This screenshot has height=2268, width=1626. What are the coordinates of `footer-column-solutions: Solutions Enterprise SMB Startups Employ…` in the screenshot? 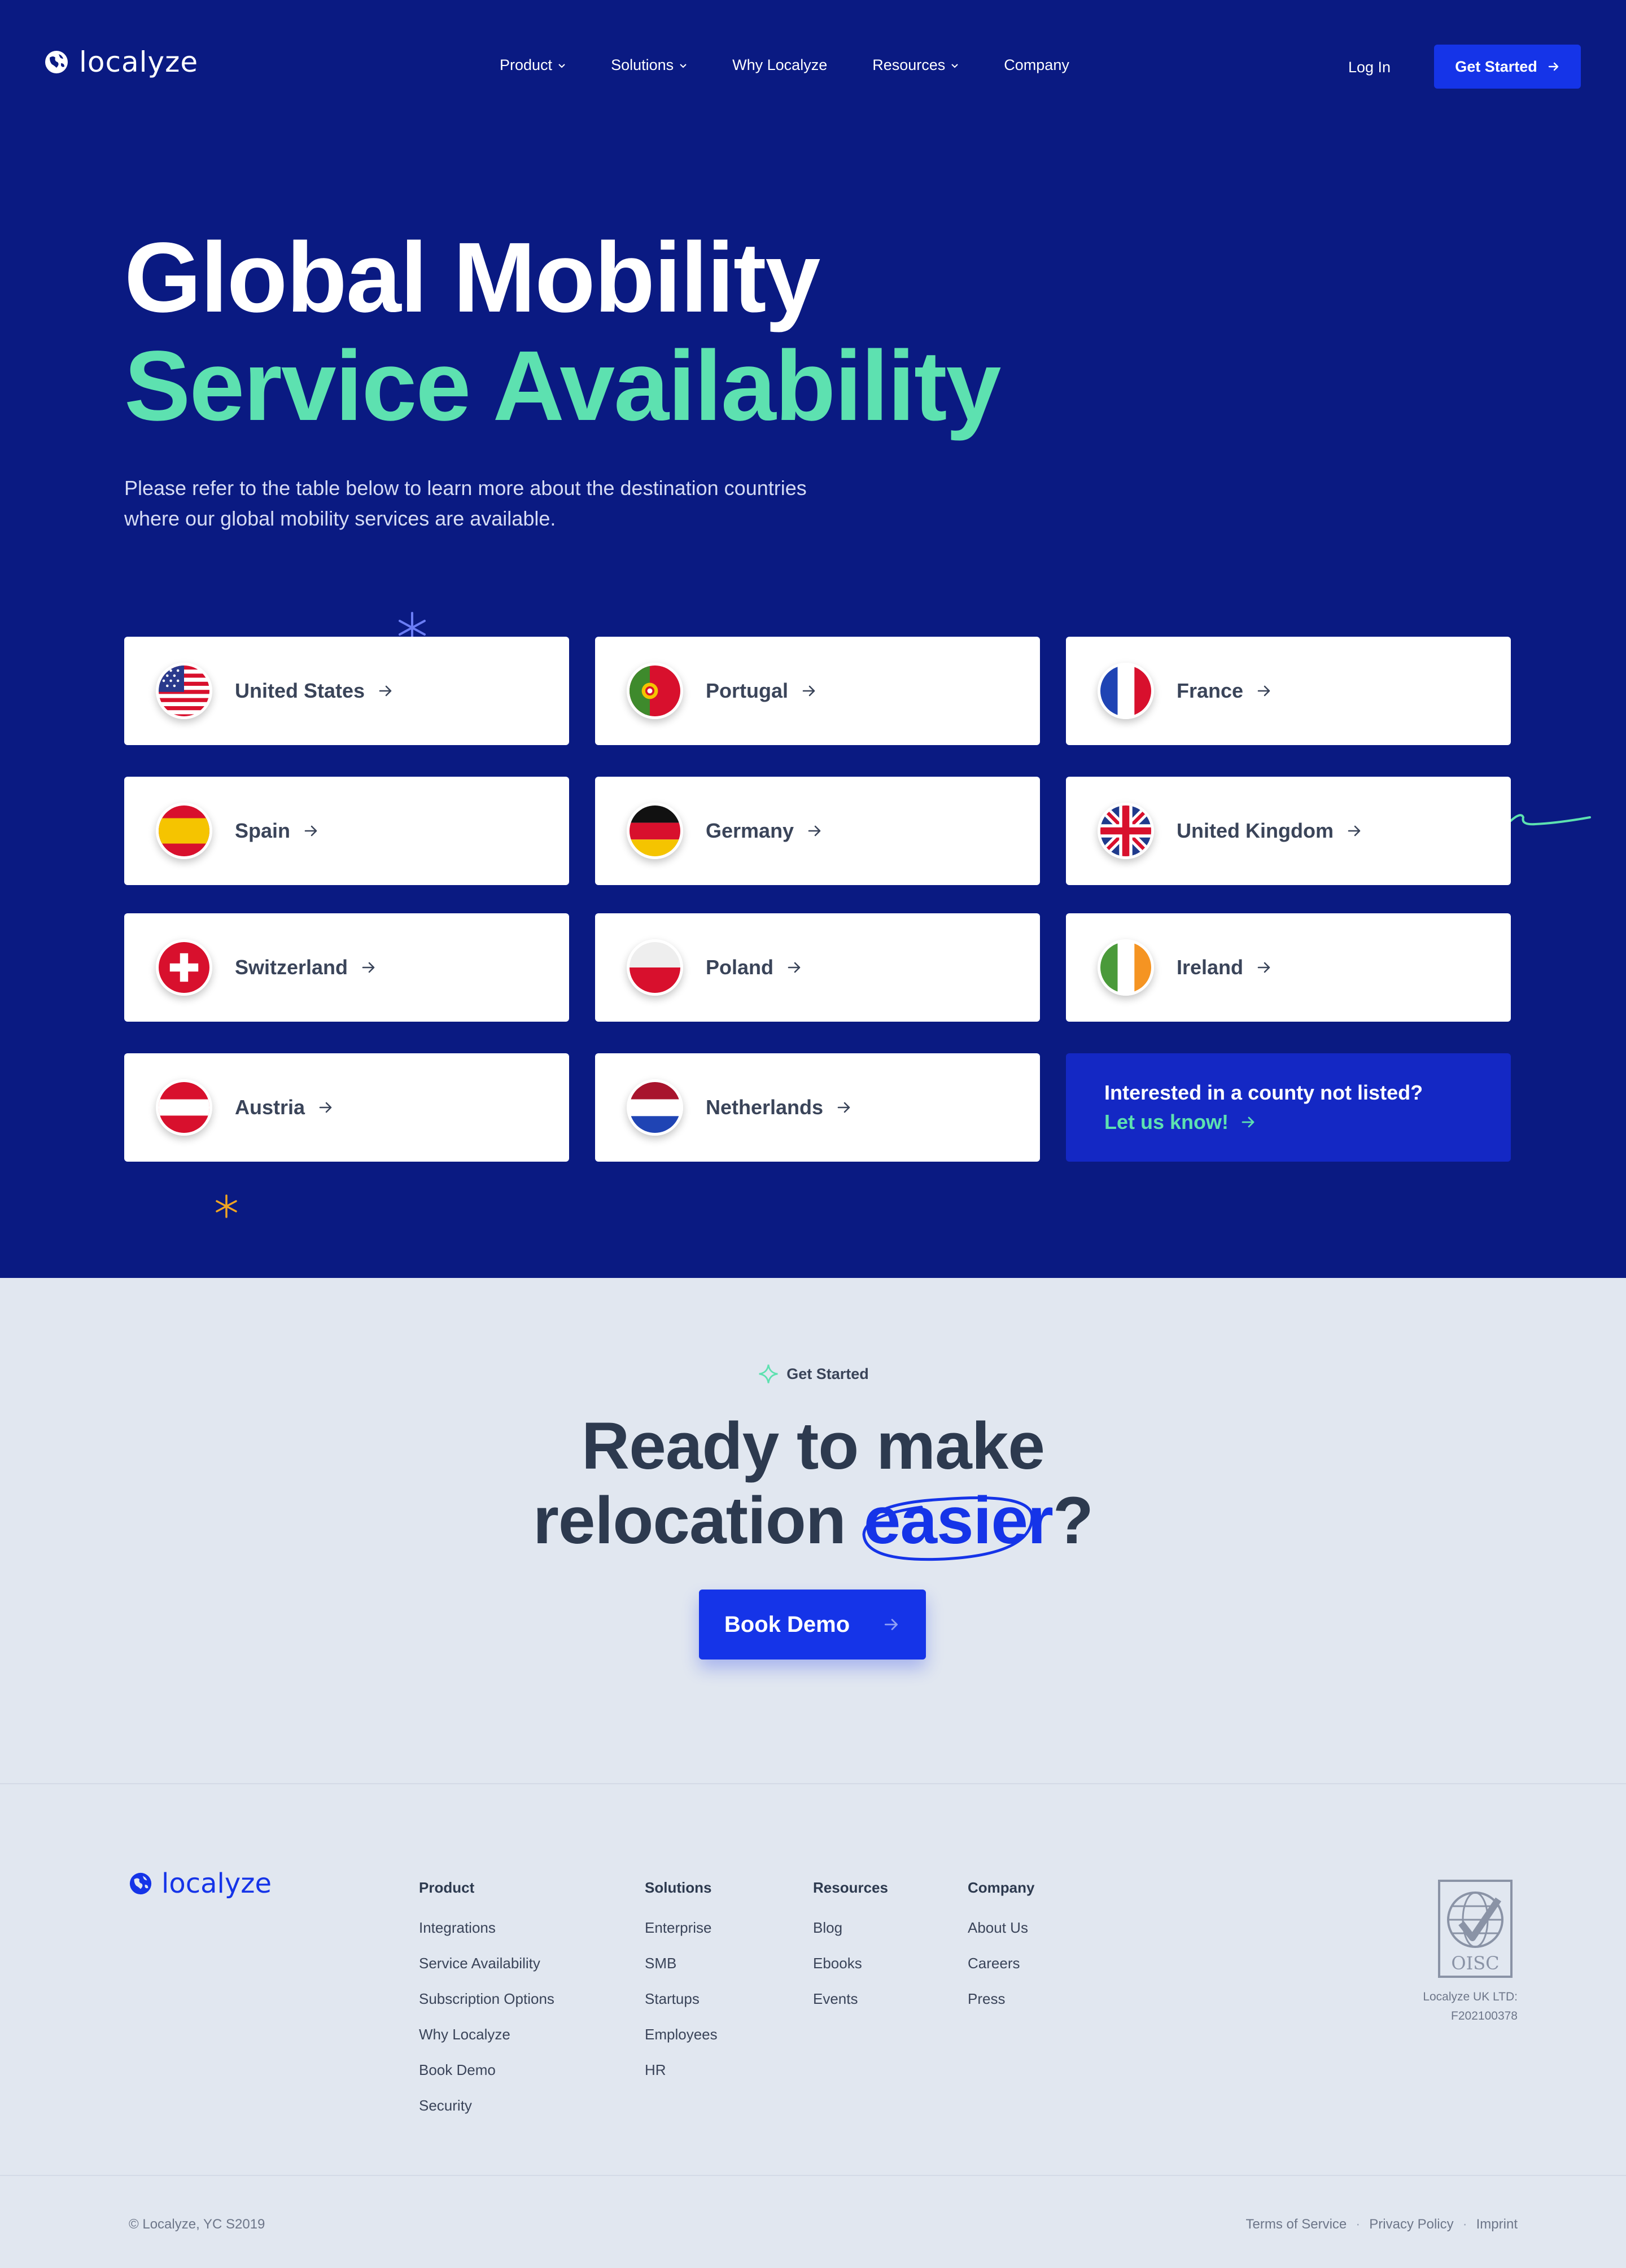 It's located at (681, 1988).